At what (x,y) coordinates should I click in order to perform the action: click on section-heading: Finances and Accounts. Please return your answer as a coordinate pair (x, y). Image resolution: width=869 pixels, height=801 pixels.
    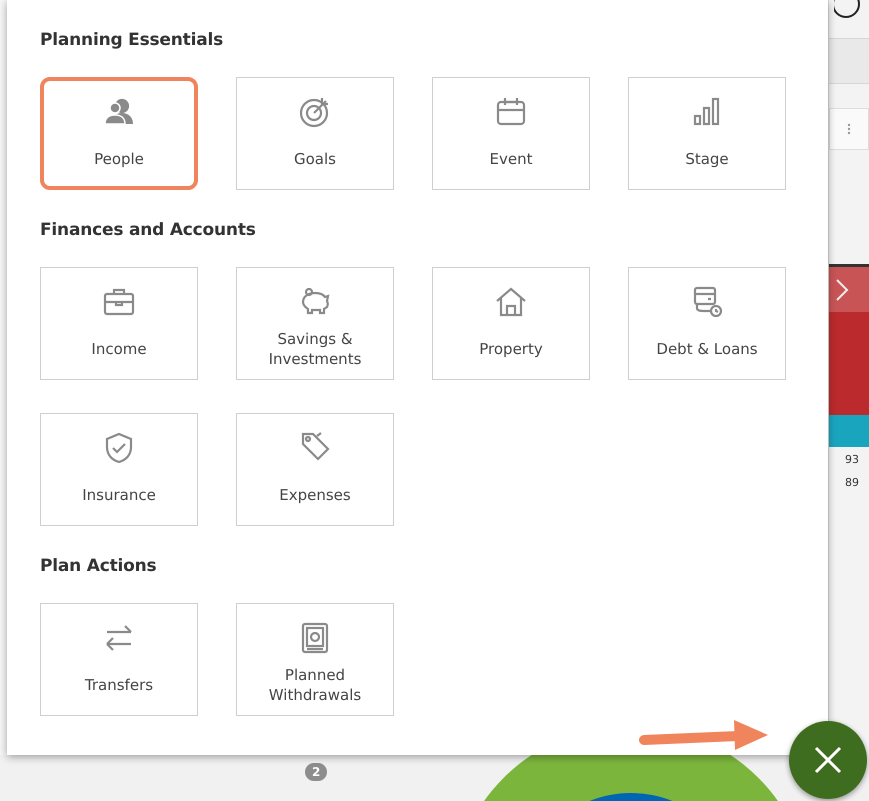
    Looking at the image, I should click on (148, 230).